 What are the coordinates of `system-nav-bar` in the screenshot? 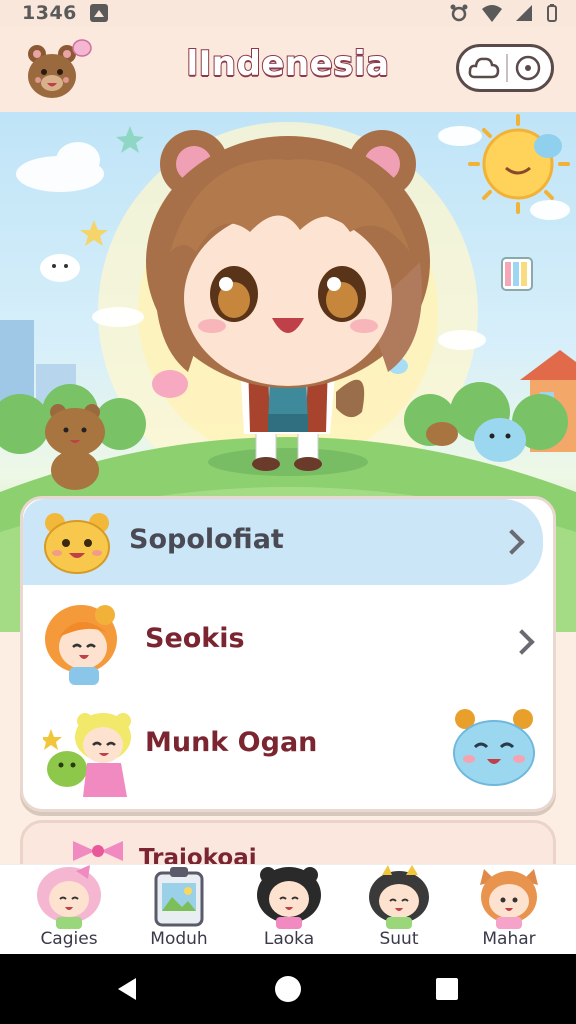 It's located at (288, 989).